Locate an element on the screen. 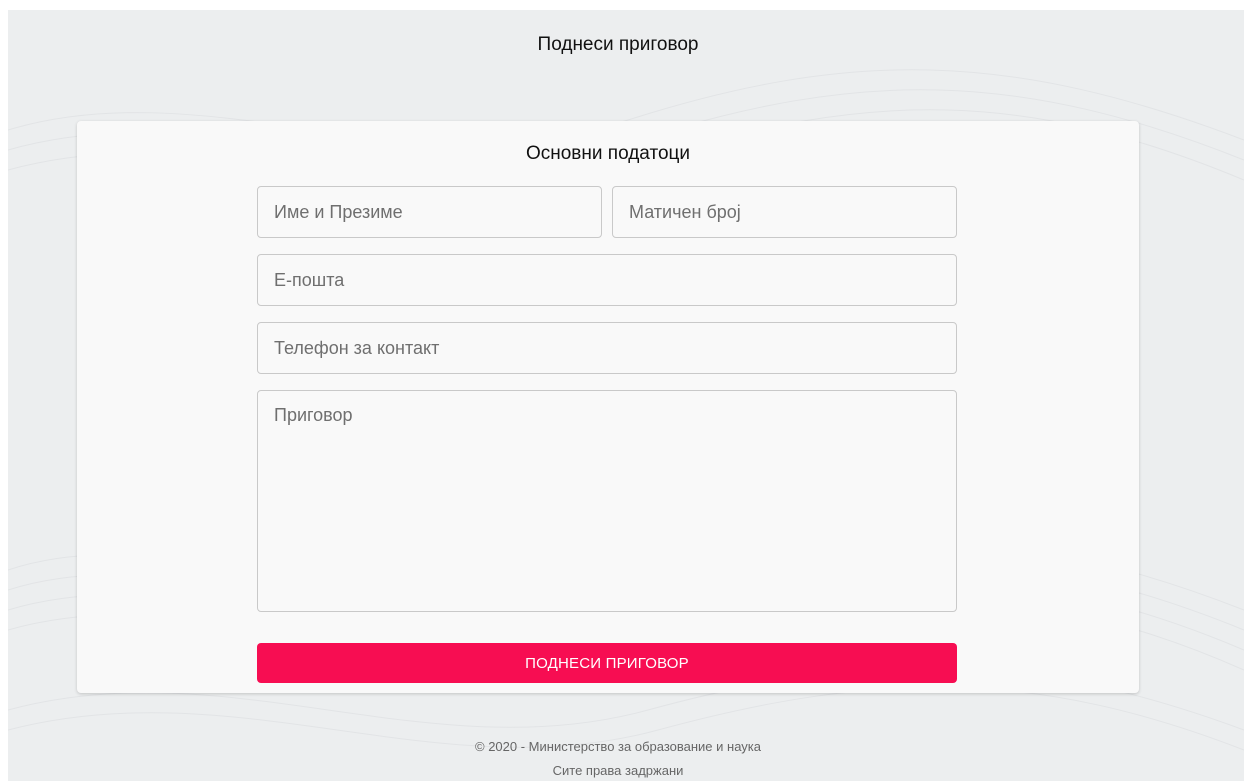 The height and width of the screenshot is (781, 1244). full-name-input is located at coordinates (429, 212).